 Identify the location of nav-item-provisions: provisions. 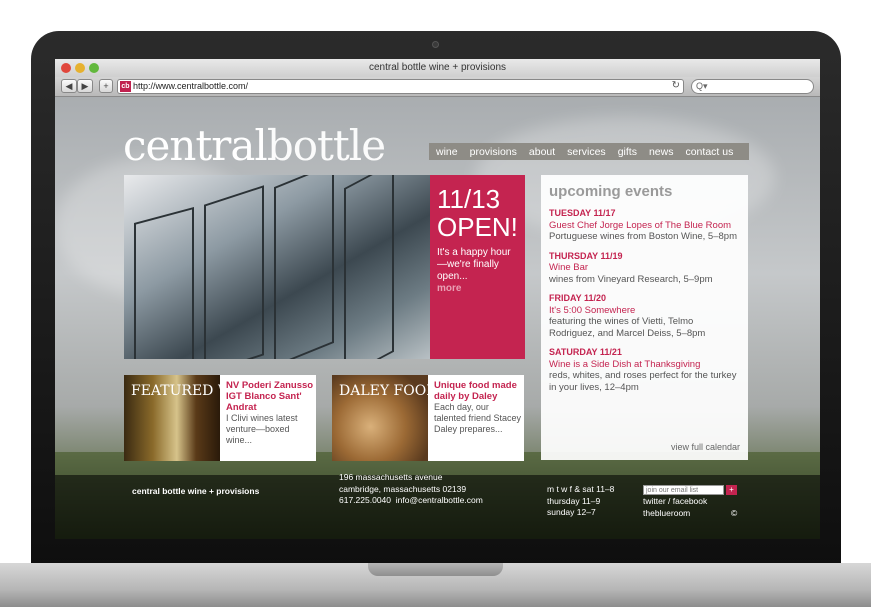
(493, 152).